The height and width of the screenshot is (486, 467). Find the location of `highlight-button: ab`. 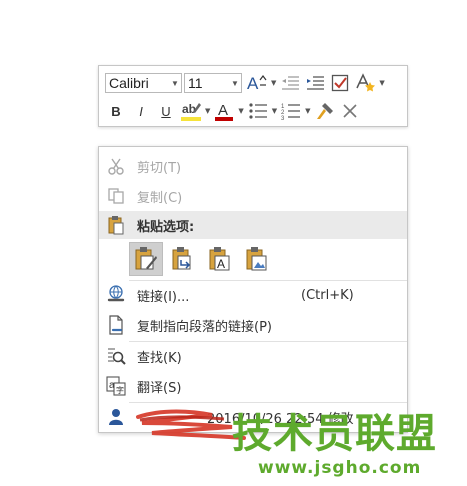

highlight-button: ab is located at coordinates (191, 111).